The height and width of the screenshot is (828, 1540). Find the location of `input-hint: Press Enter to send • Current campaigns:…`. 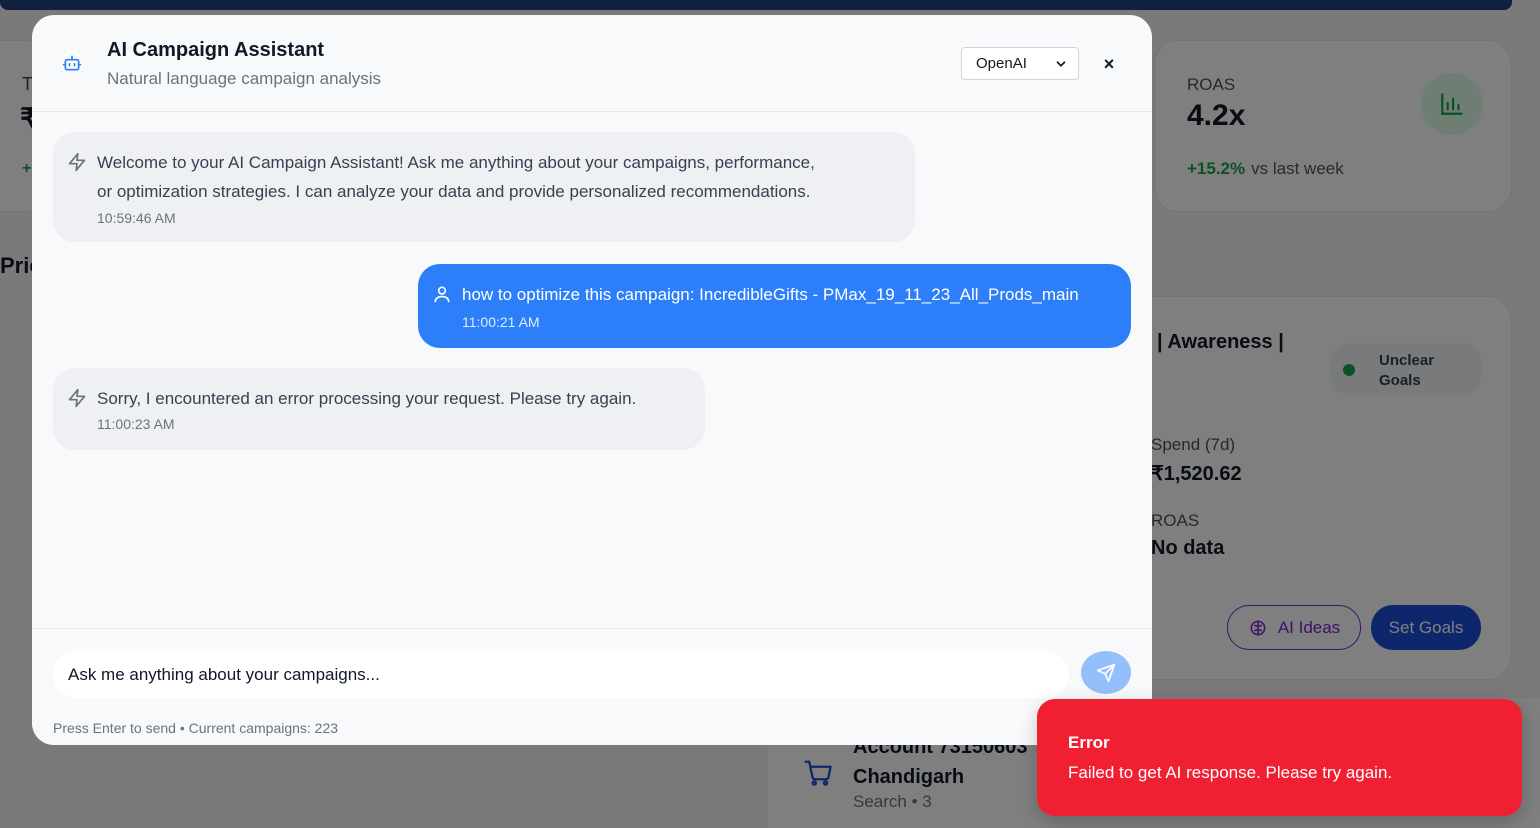

input-hint: Press Enter to send • Current campaigns:… is located at coordinates (196, 728).